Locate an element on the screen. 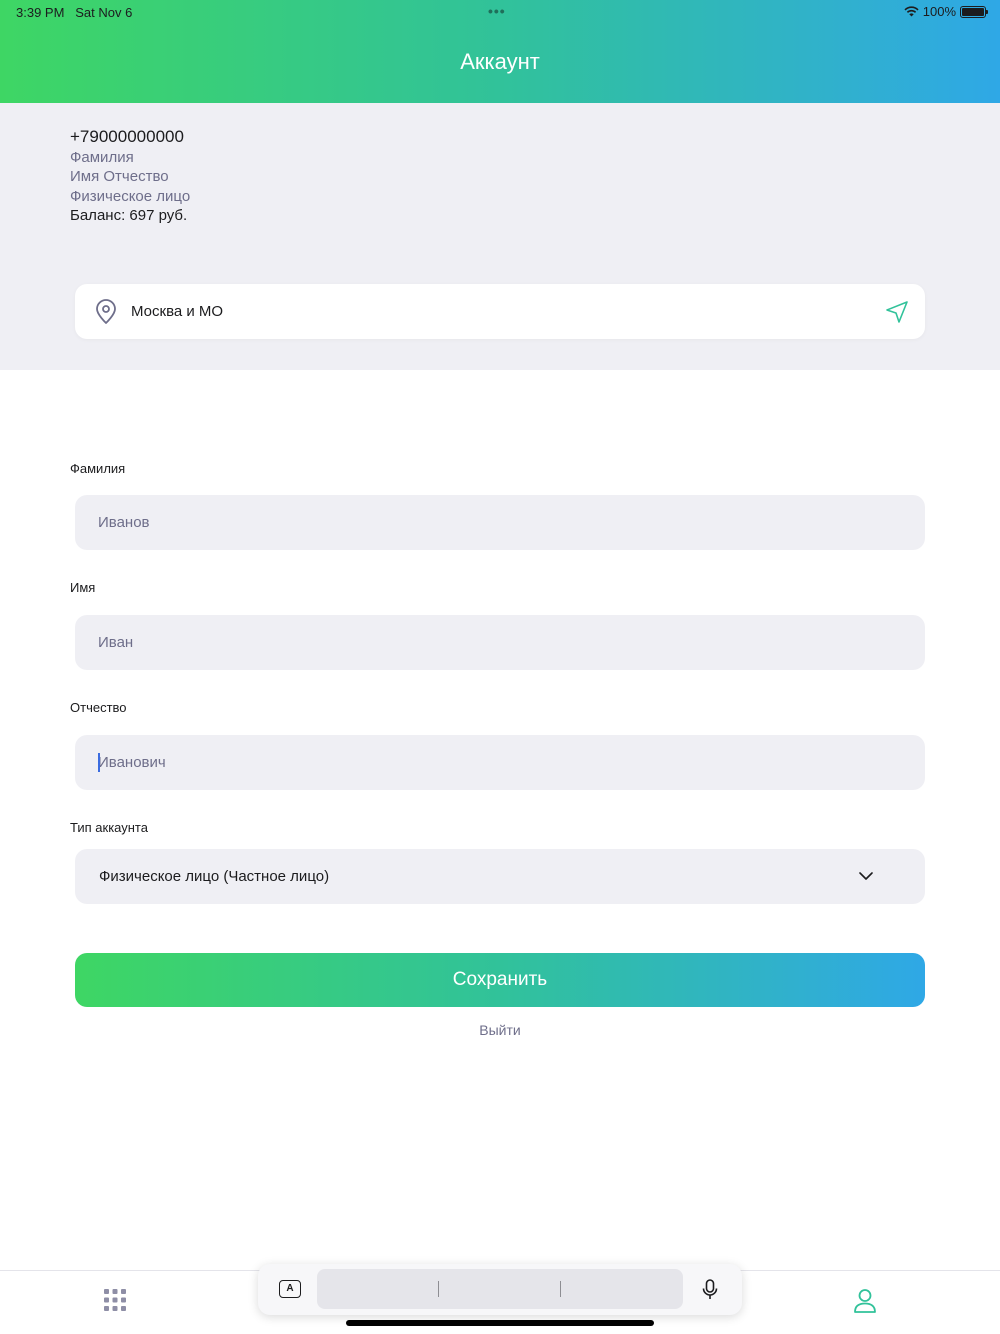 The image size is (1000, 1334). account-type-label: Тип аккаунта is located at coordinates (109, 827).